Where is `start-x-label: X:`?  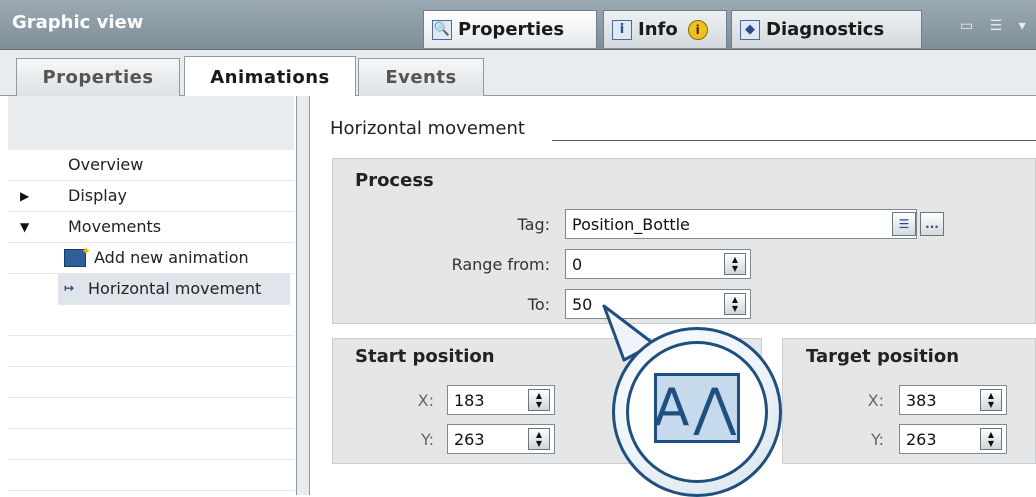
start-x-label: X: is located at coordinates (425, 400).